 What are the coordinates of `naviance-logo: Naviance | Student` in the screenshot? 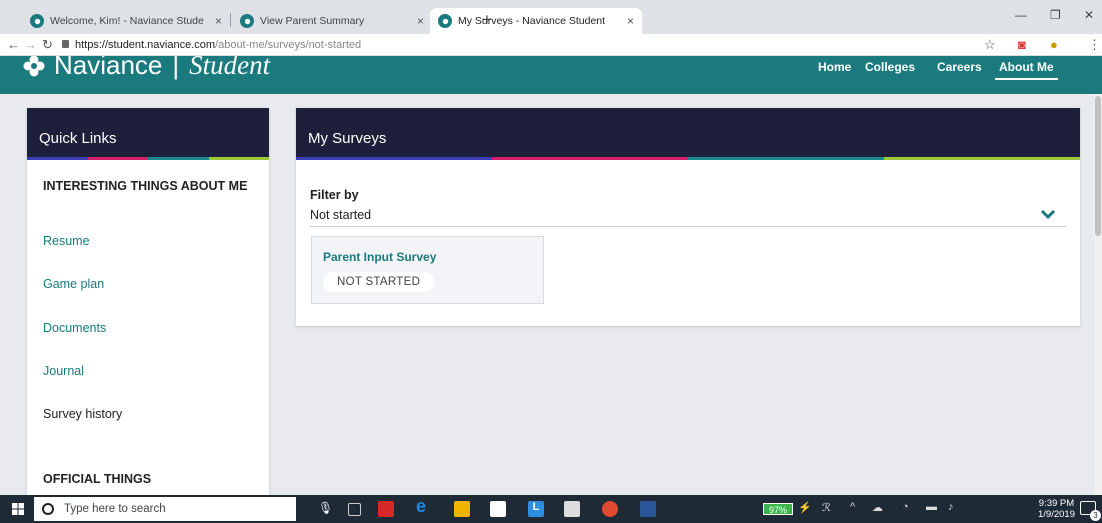 It's located at (146, 68).